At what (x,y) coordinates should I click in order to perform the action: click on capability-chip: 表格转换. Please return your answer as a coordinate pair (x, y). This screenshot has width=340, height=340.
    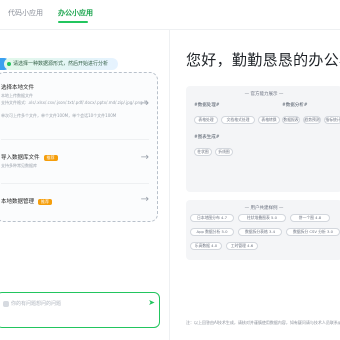
    Looking at the image, I should click on (269, 120).